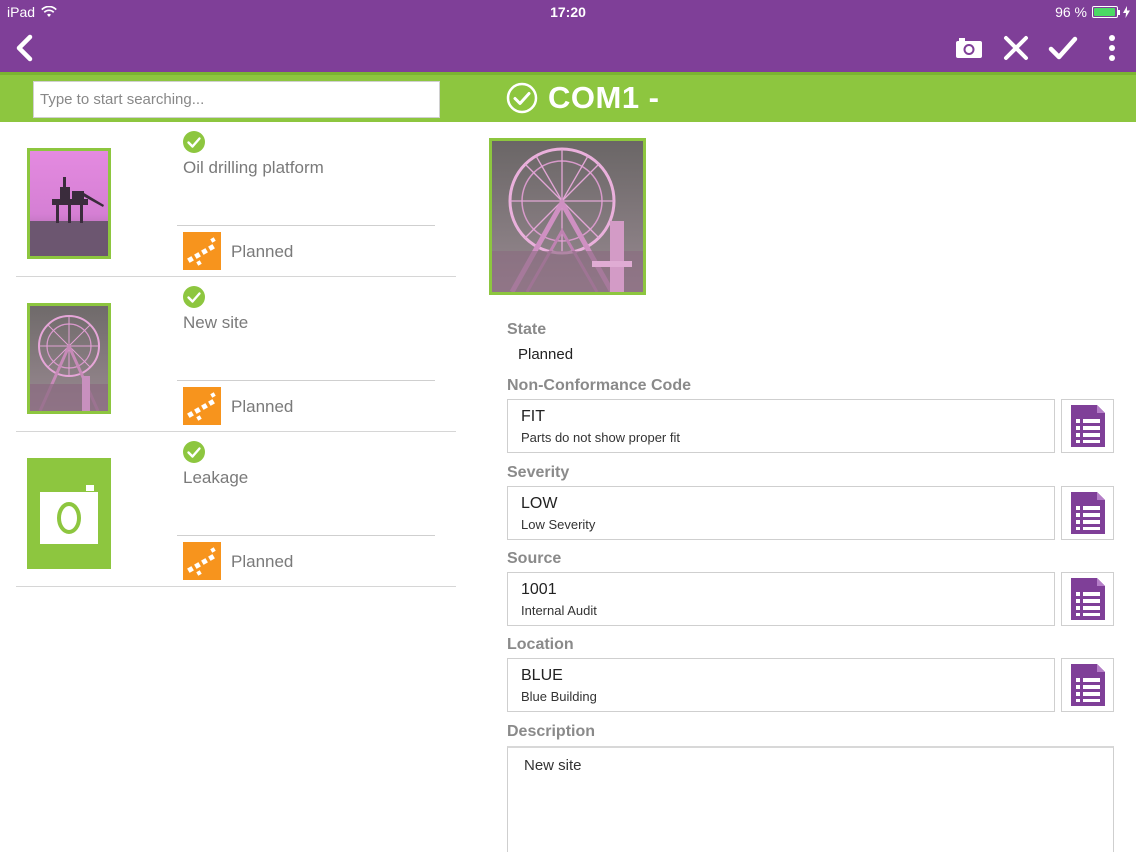  I want to click on camera-icon, so click(969, 48).